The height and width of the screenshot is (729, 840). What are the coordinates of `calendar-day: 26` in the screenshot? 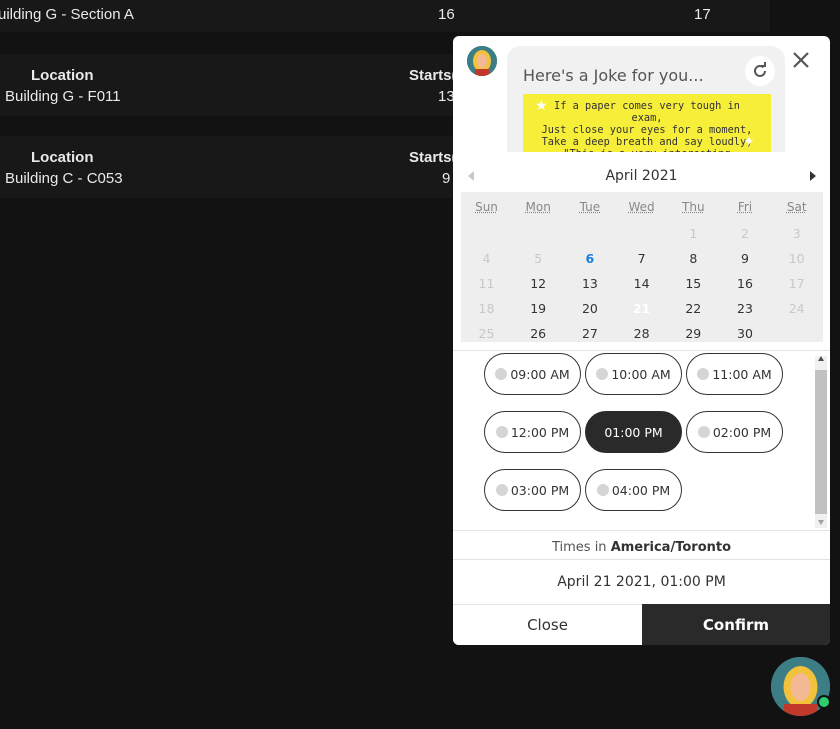 It's located at (538, 334).